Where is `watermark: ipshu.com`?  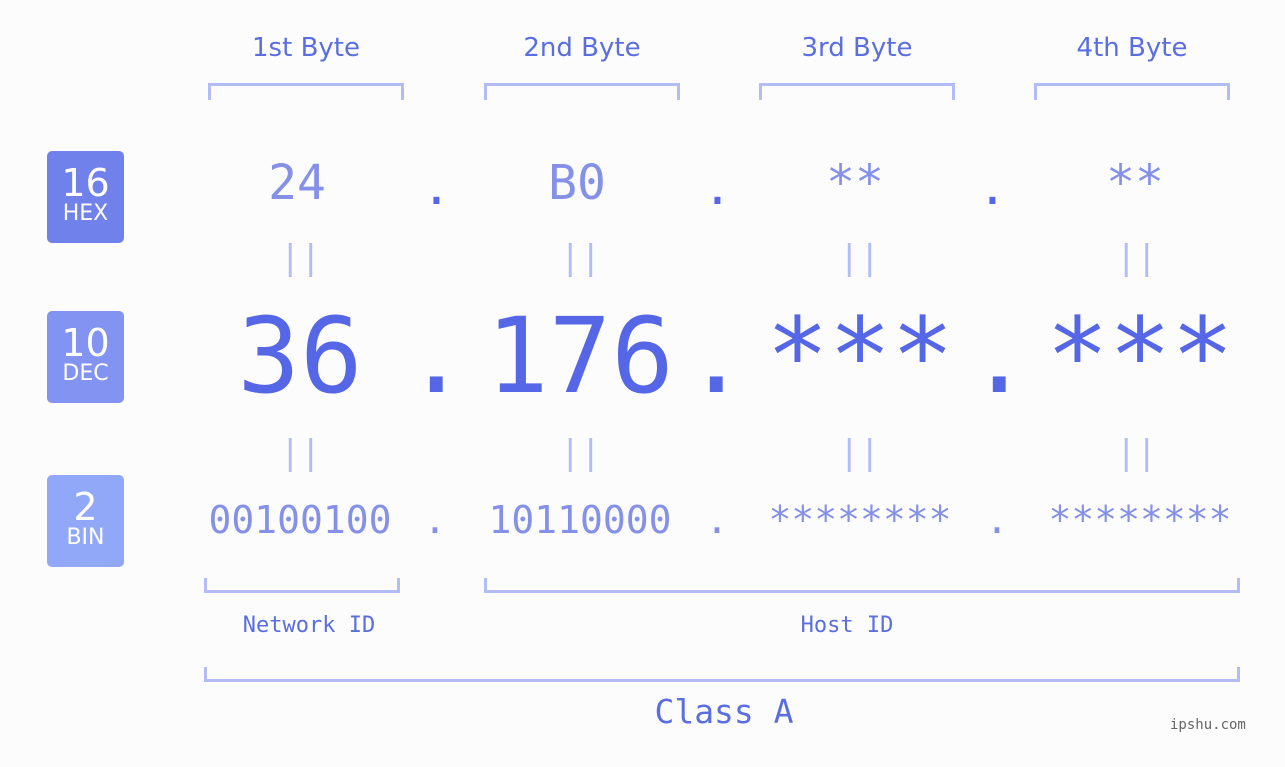
watermark: ipshu.com is located at coordinates (1208, 725).